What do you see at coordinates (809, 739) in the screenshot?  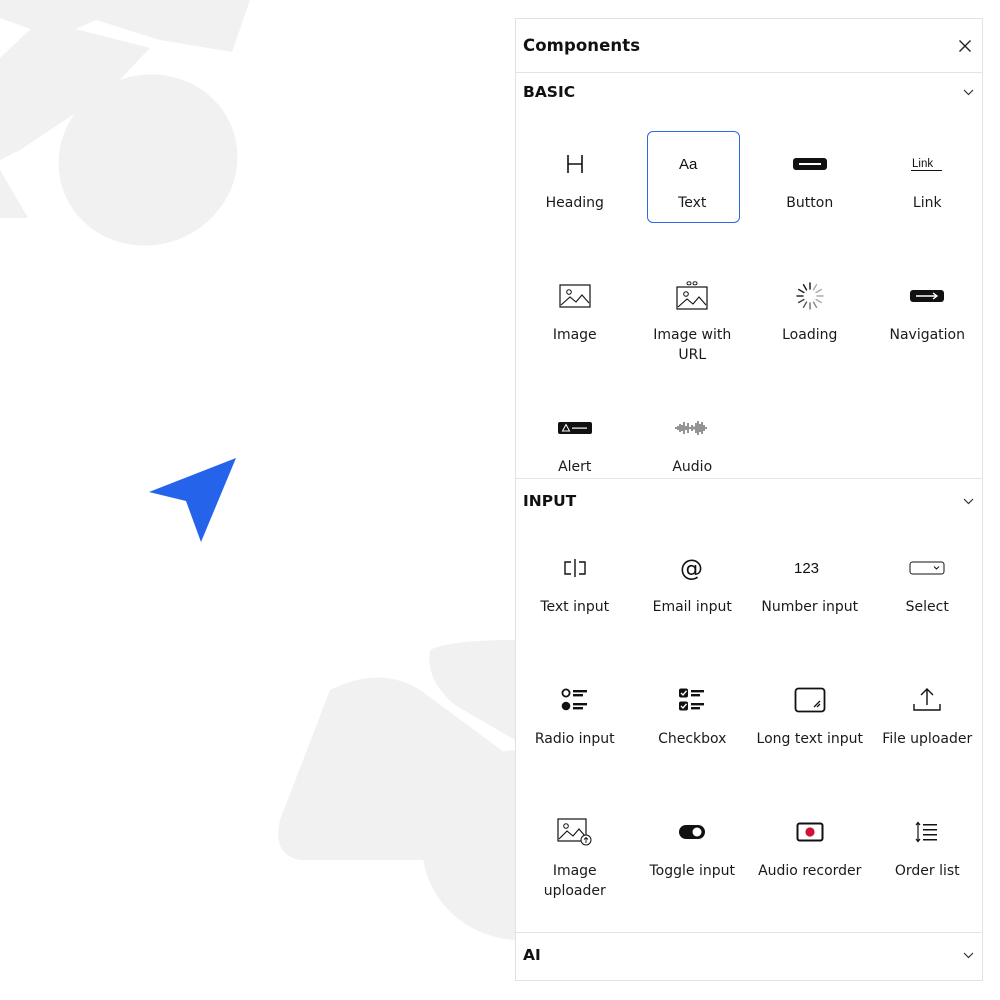 I see `component-label: Long text input` at bounding box center [809, 739].